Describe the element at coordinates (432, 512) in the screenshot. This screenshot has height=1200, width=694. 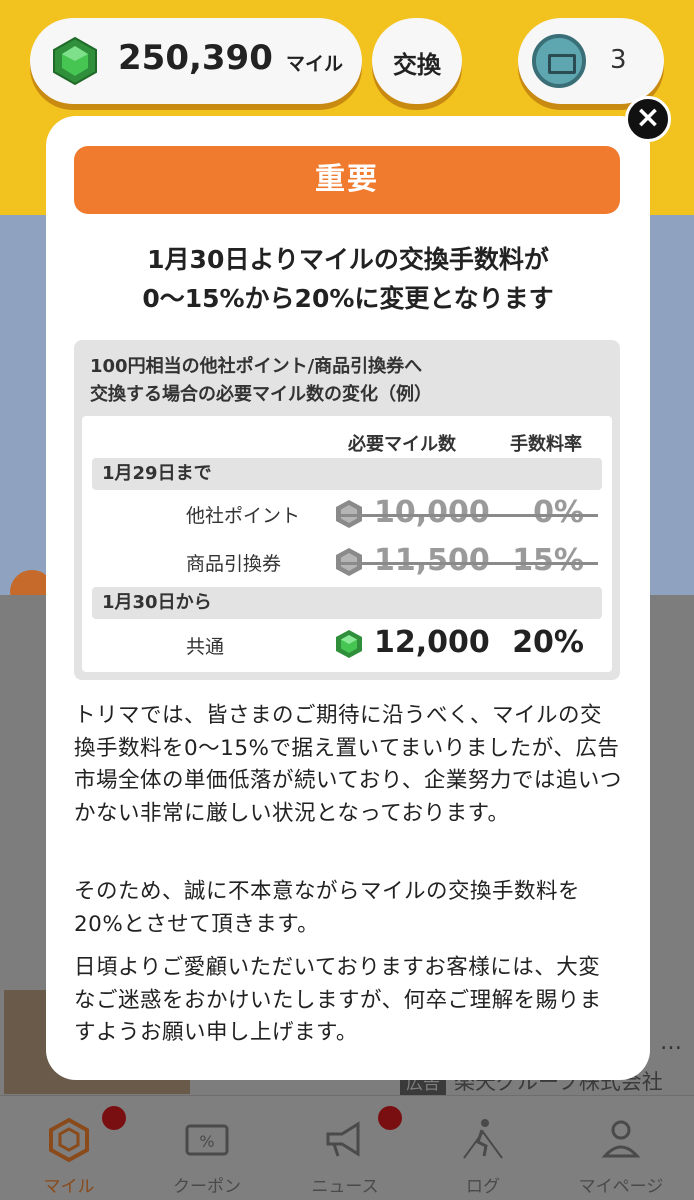
I see `row-miles-other-points: 10,000` at that location.